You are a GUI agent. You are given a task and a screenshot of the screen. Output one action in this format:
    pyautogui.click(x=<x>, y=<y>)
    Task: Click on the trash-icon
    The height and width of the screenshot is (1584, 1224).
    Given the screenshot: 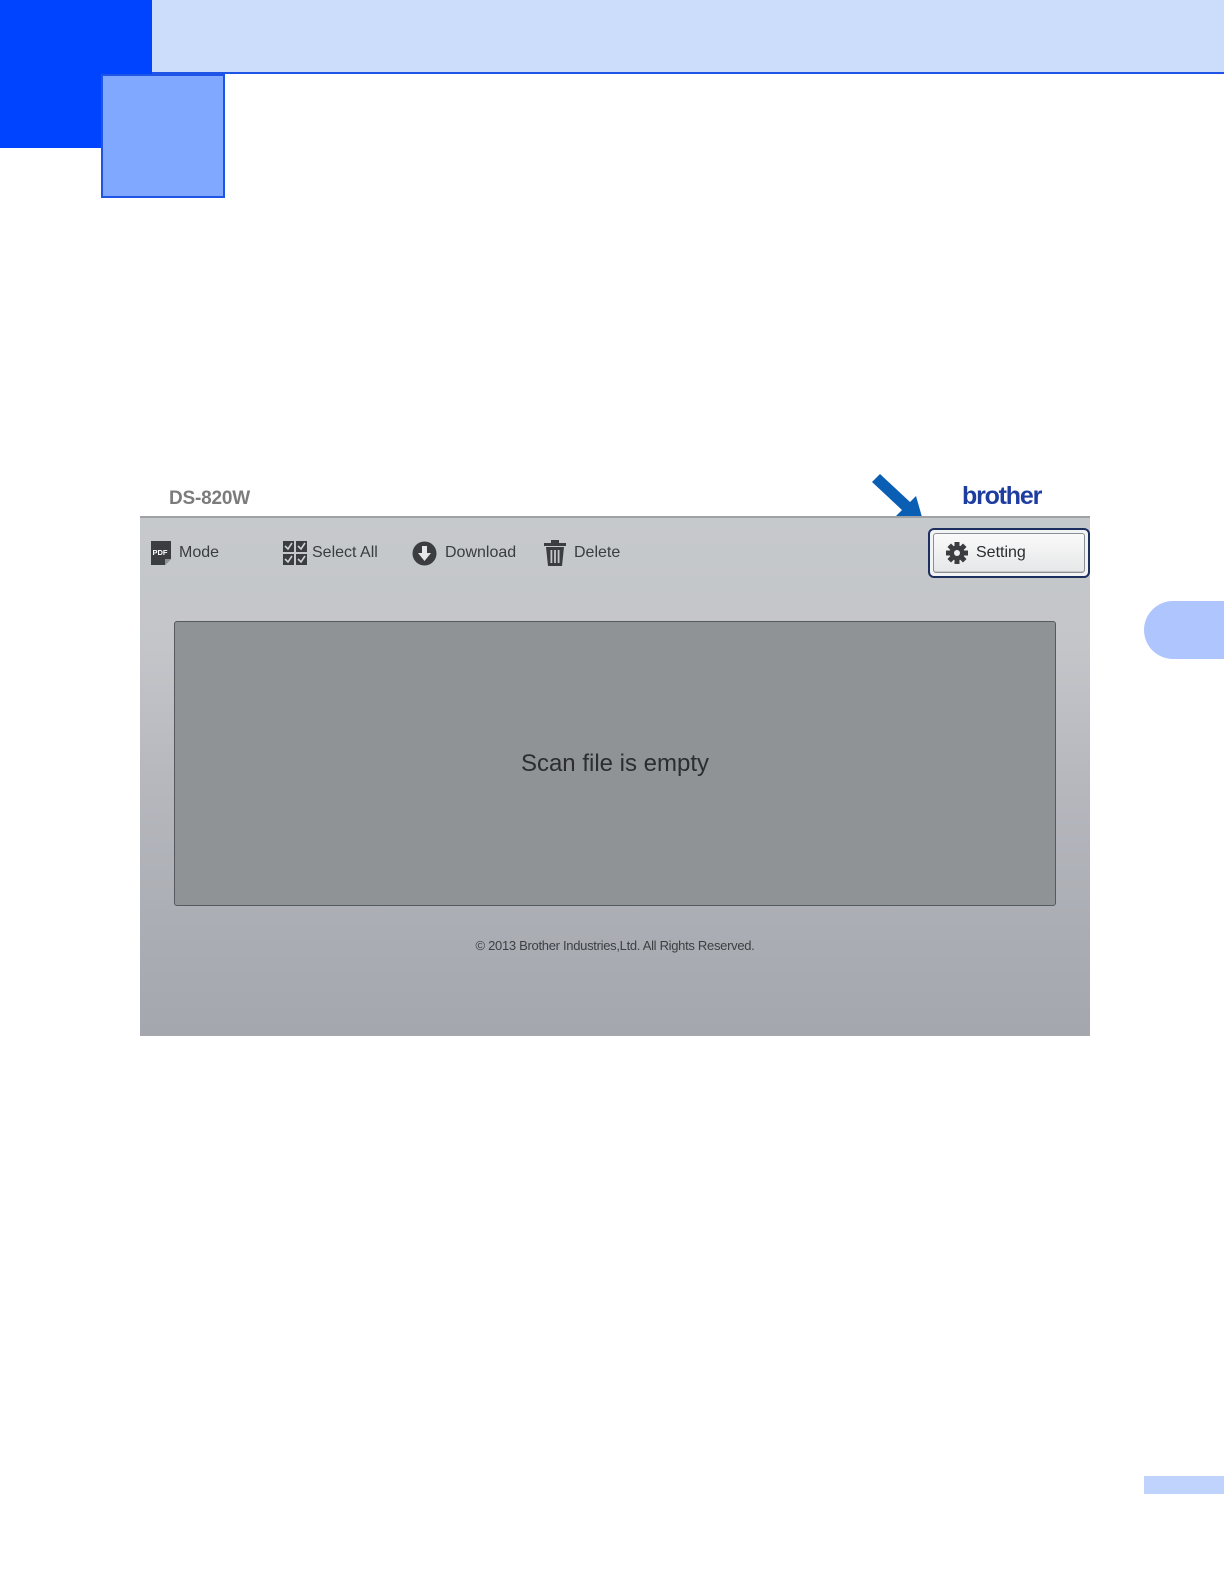 What is the action you would take?
    pyautogui.click(x=555, y=553)
    